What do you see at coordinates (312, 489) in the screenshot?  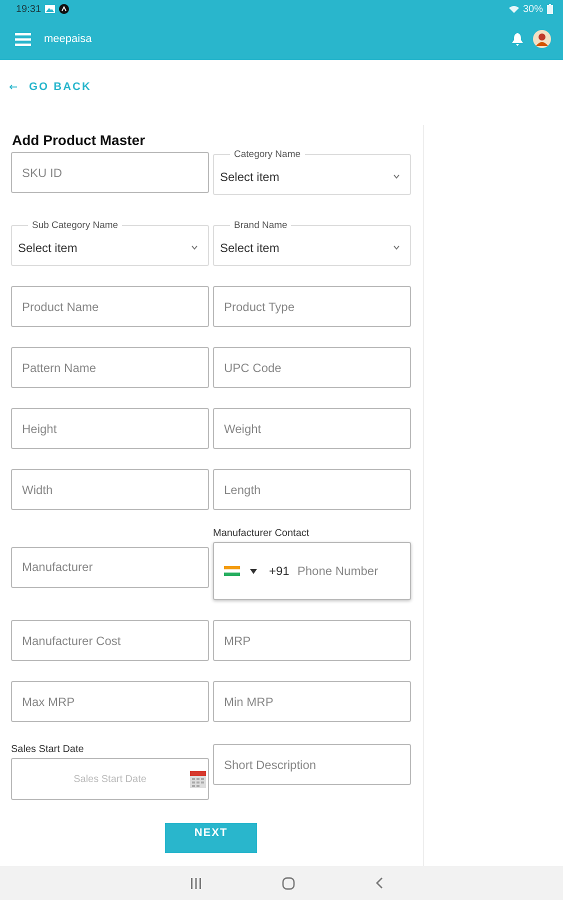 I see `input-field: Length` at bounding box center [312, 489].